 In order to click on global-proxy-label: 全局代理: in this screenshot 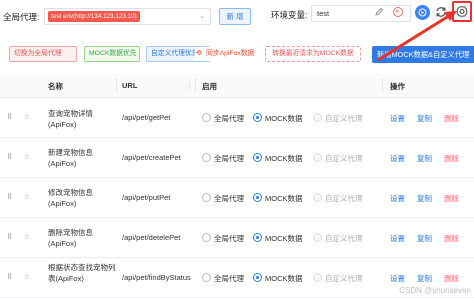, I will do `click(21, 17)`.